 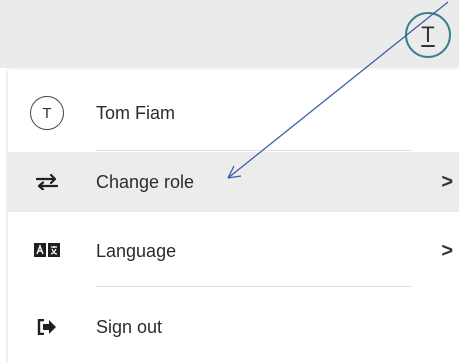 I want to click on user-initial: T, so click(x=47, y=113).